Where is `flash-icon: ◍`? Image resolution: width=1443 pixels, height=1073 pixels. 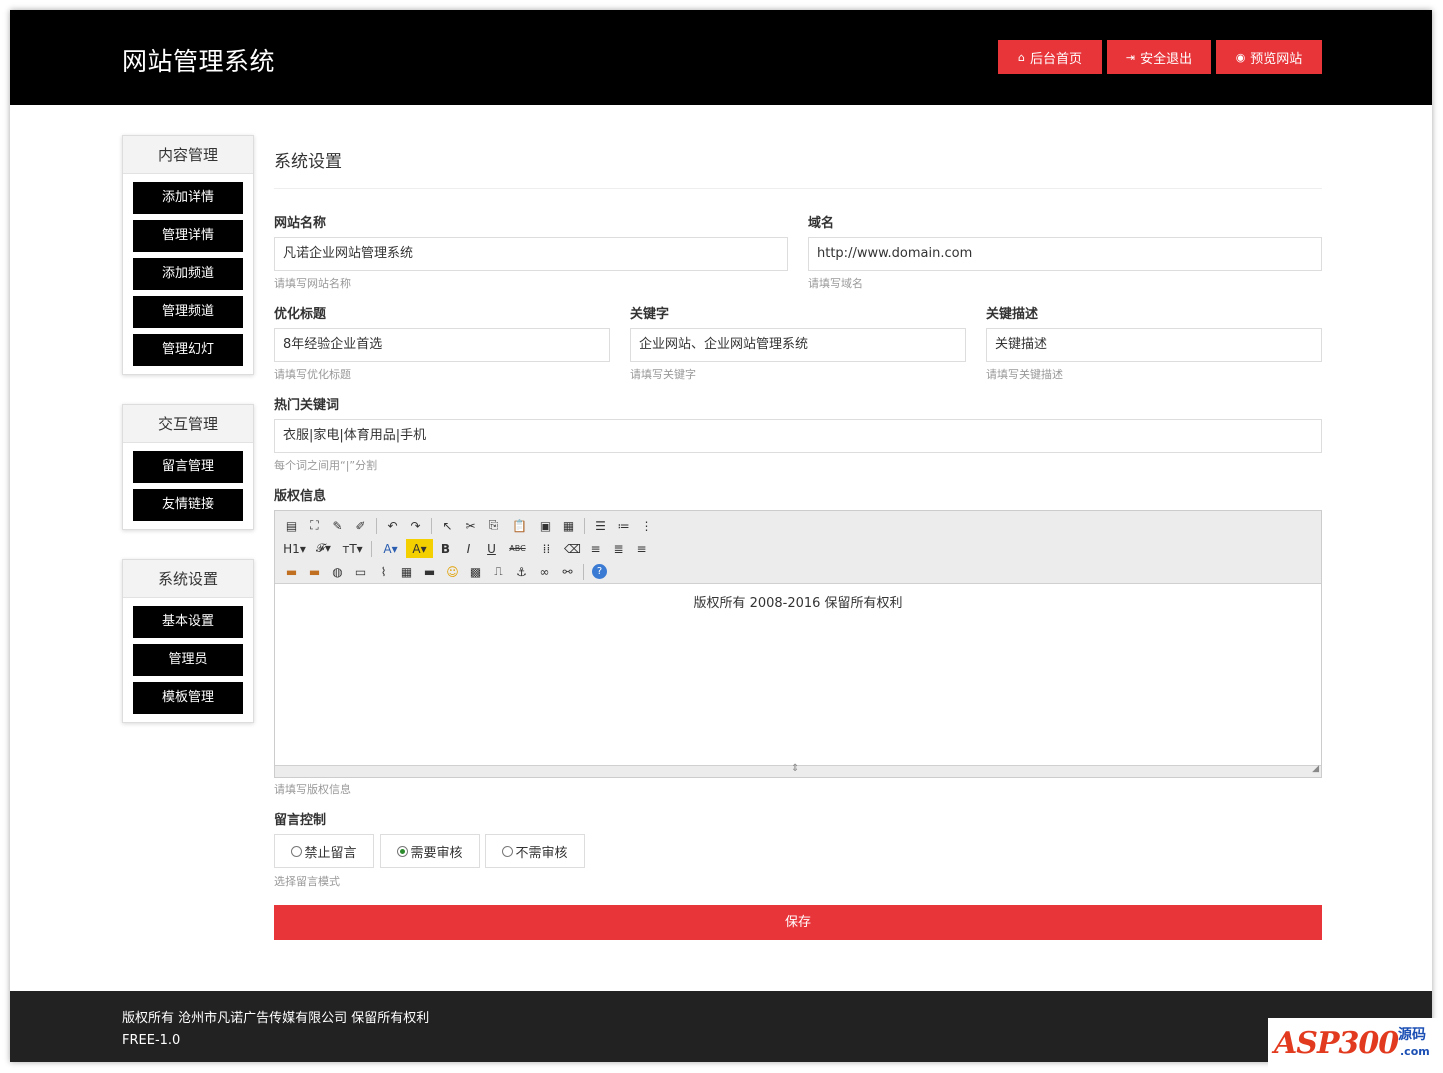
flash-icon: ◍ is located at coordinates (337, 571).